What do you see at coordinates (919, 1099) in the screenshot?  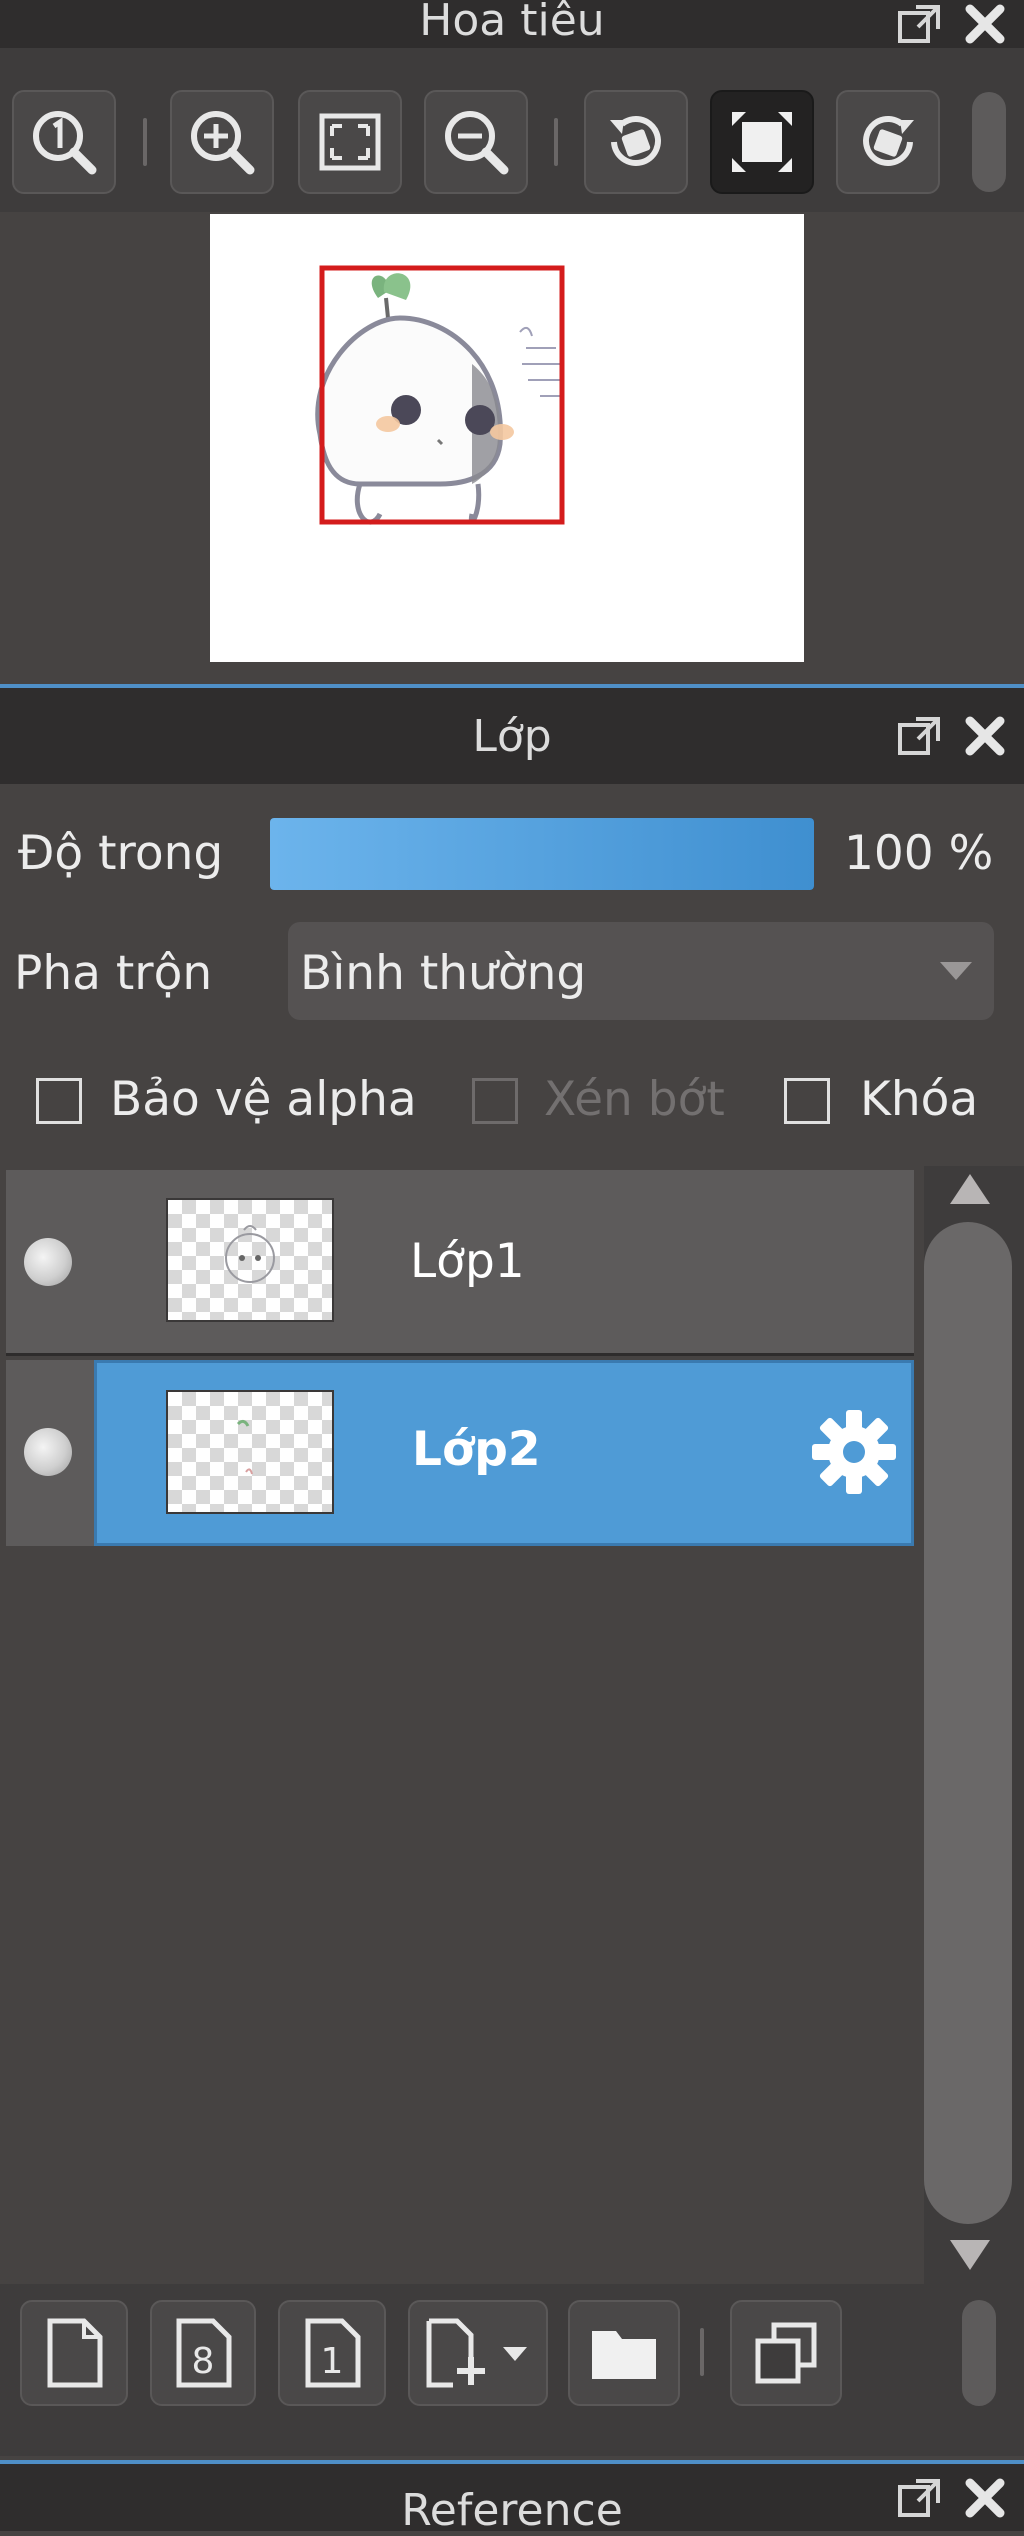 I see `lock-label: Khóa` at bounding box center [919, 1099].